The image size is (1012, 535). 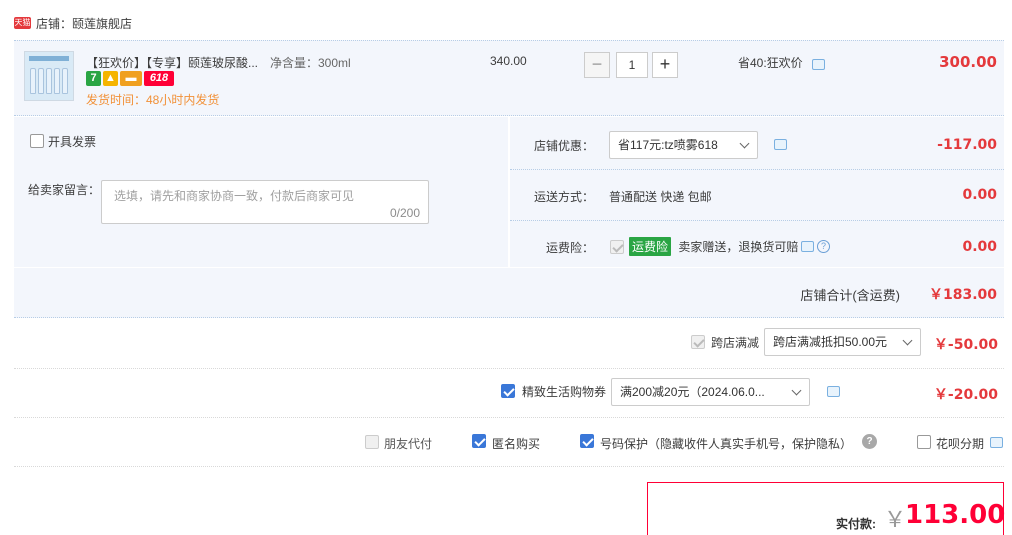 I want to click on promo-618-icon: 618, so click(x=159, y=78).